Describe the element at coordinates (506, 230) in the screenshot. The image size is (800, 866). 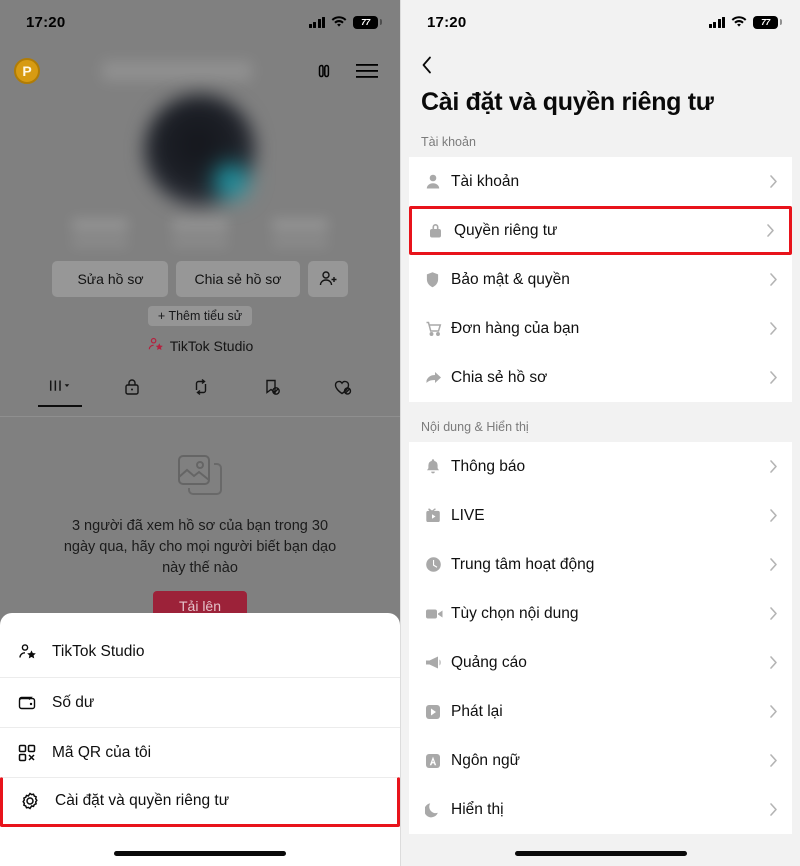
I see `settings-row-label: Quyền riêng tư` at that location.